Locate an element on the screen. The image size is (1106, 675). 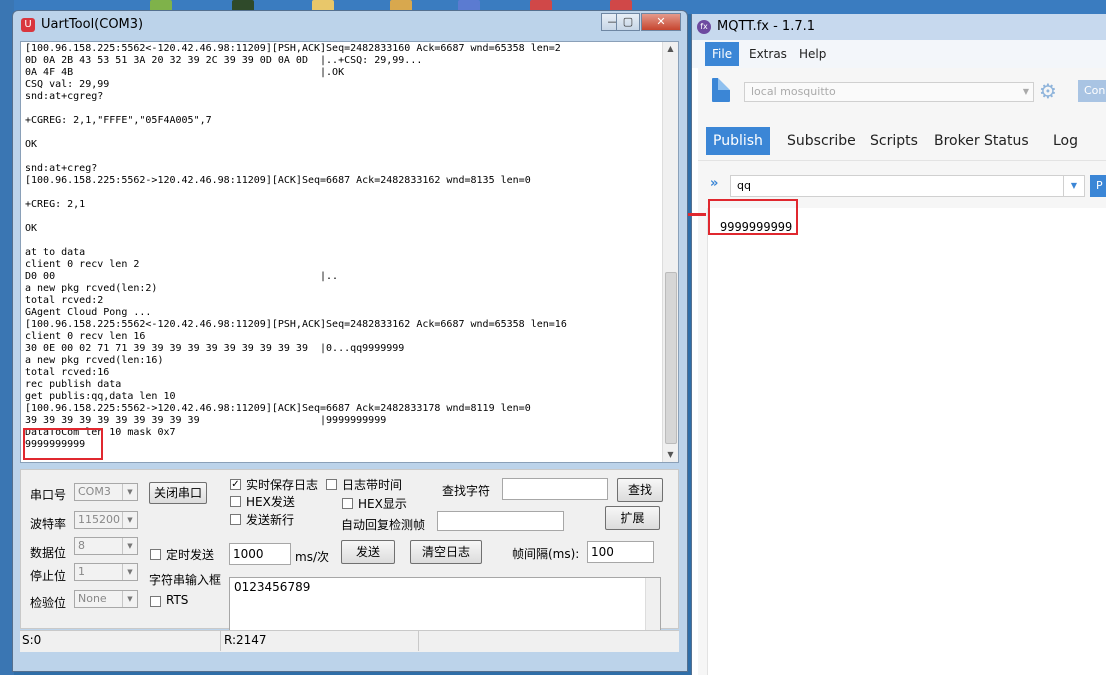
connector-arrow-line is located at coordinates (697, 214).